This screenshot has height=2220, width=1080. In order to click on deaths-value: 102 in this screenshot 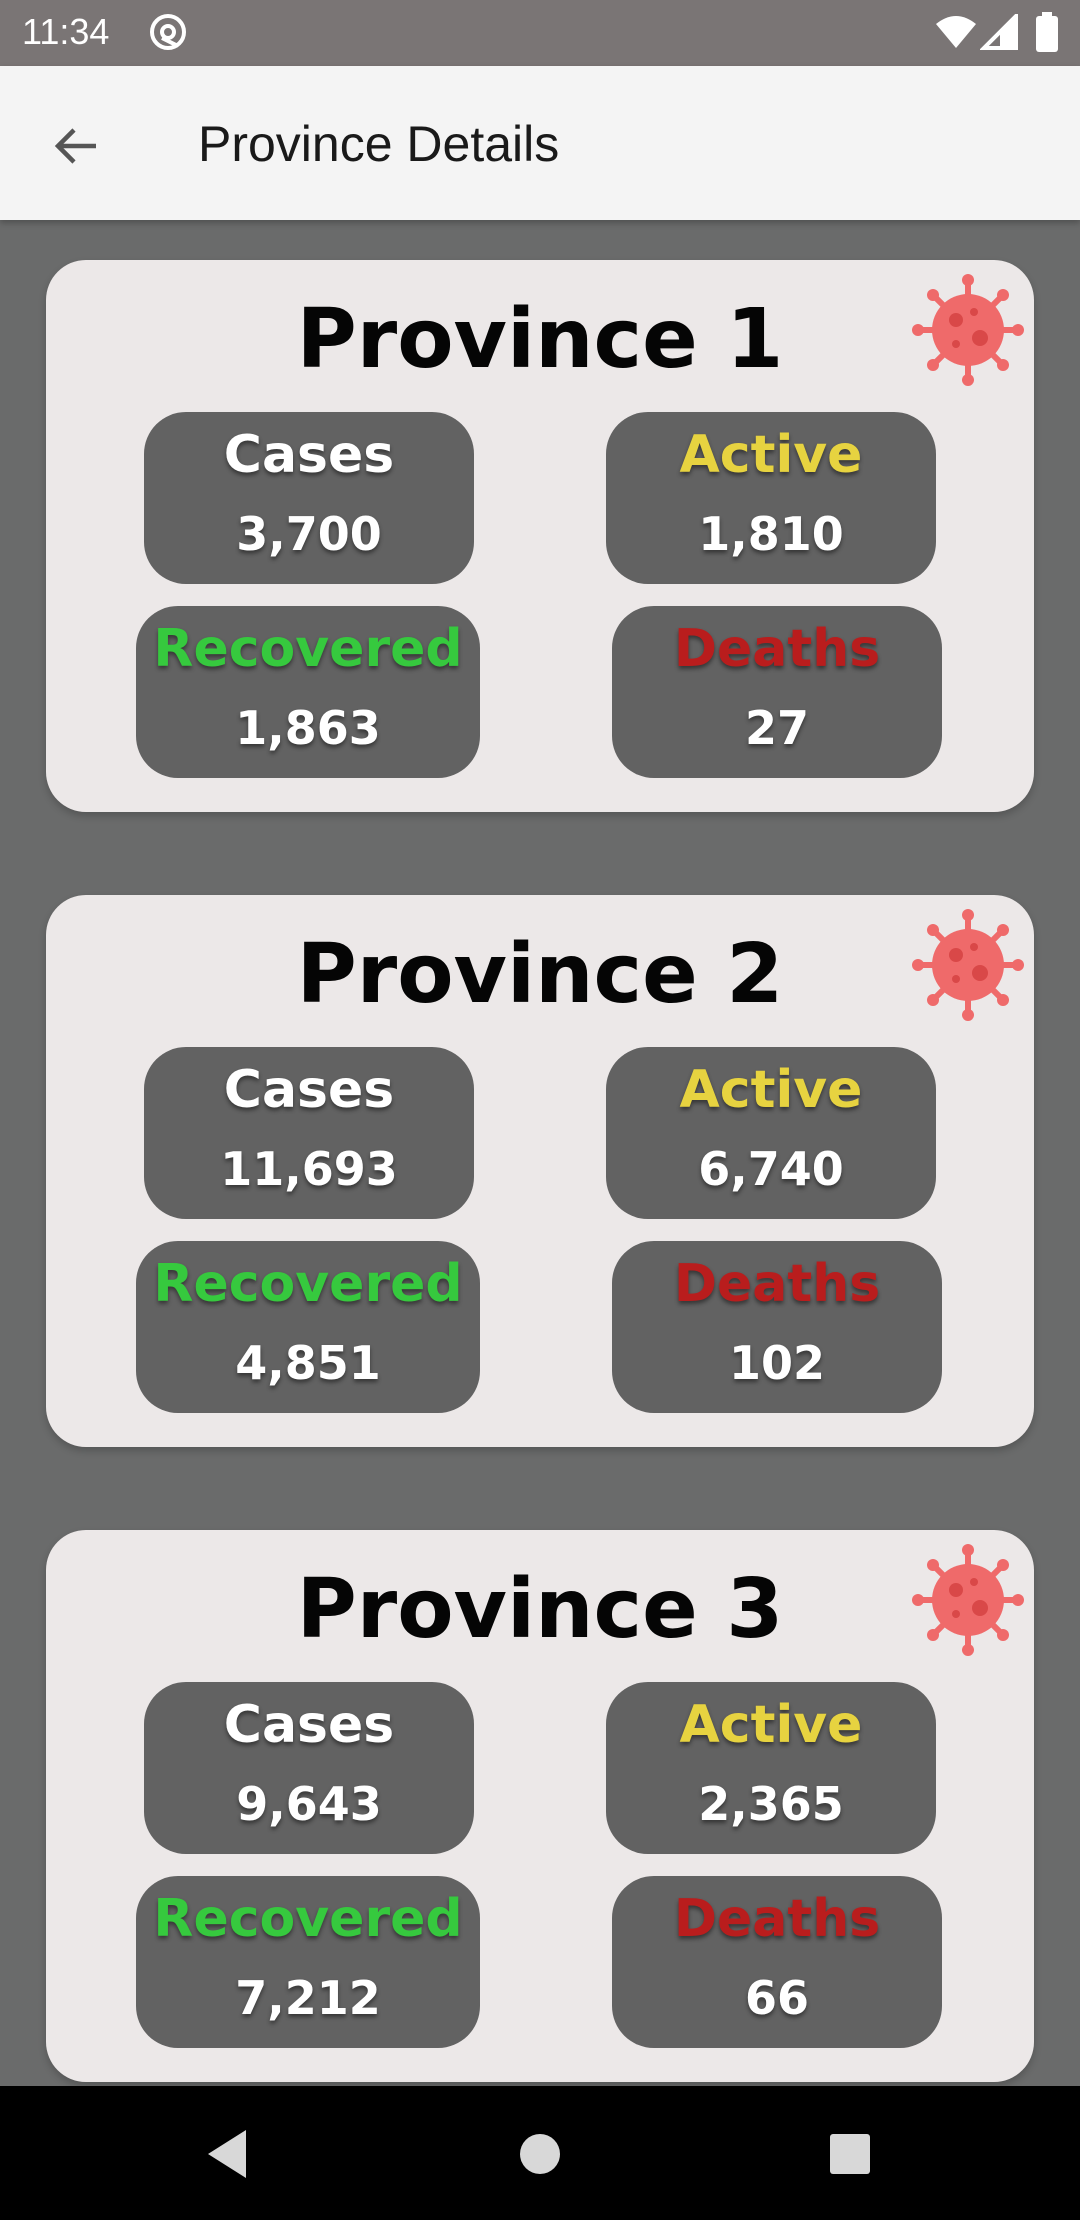, I will do `click(777, 1363)`.